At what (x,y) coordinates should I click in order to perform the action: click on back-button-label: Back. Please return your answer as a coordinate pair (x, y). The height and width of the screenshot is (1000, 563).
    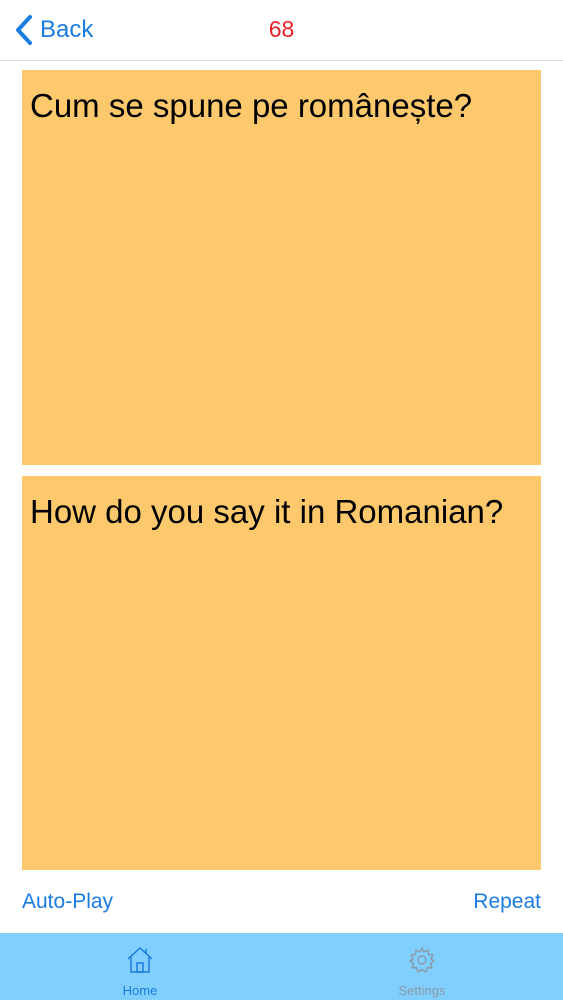
    Looking at the image, I should click on (67, 29).